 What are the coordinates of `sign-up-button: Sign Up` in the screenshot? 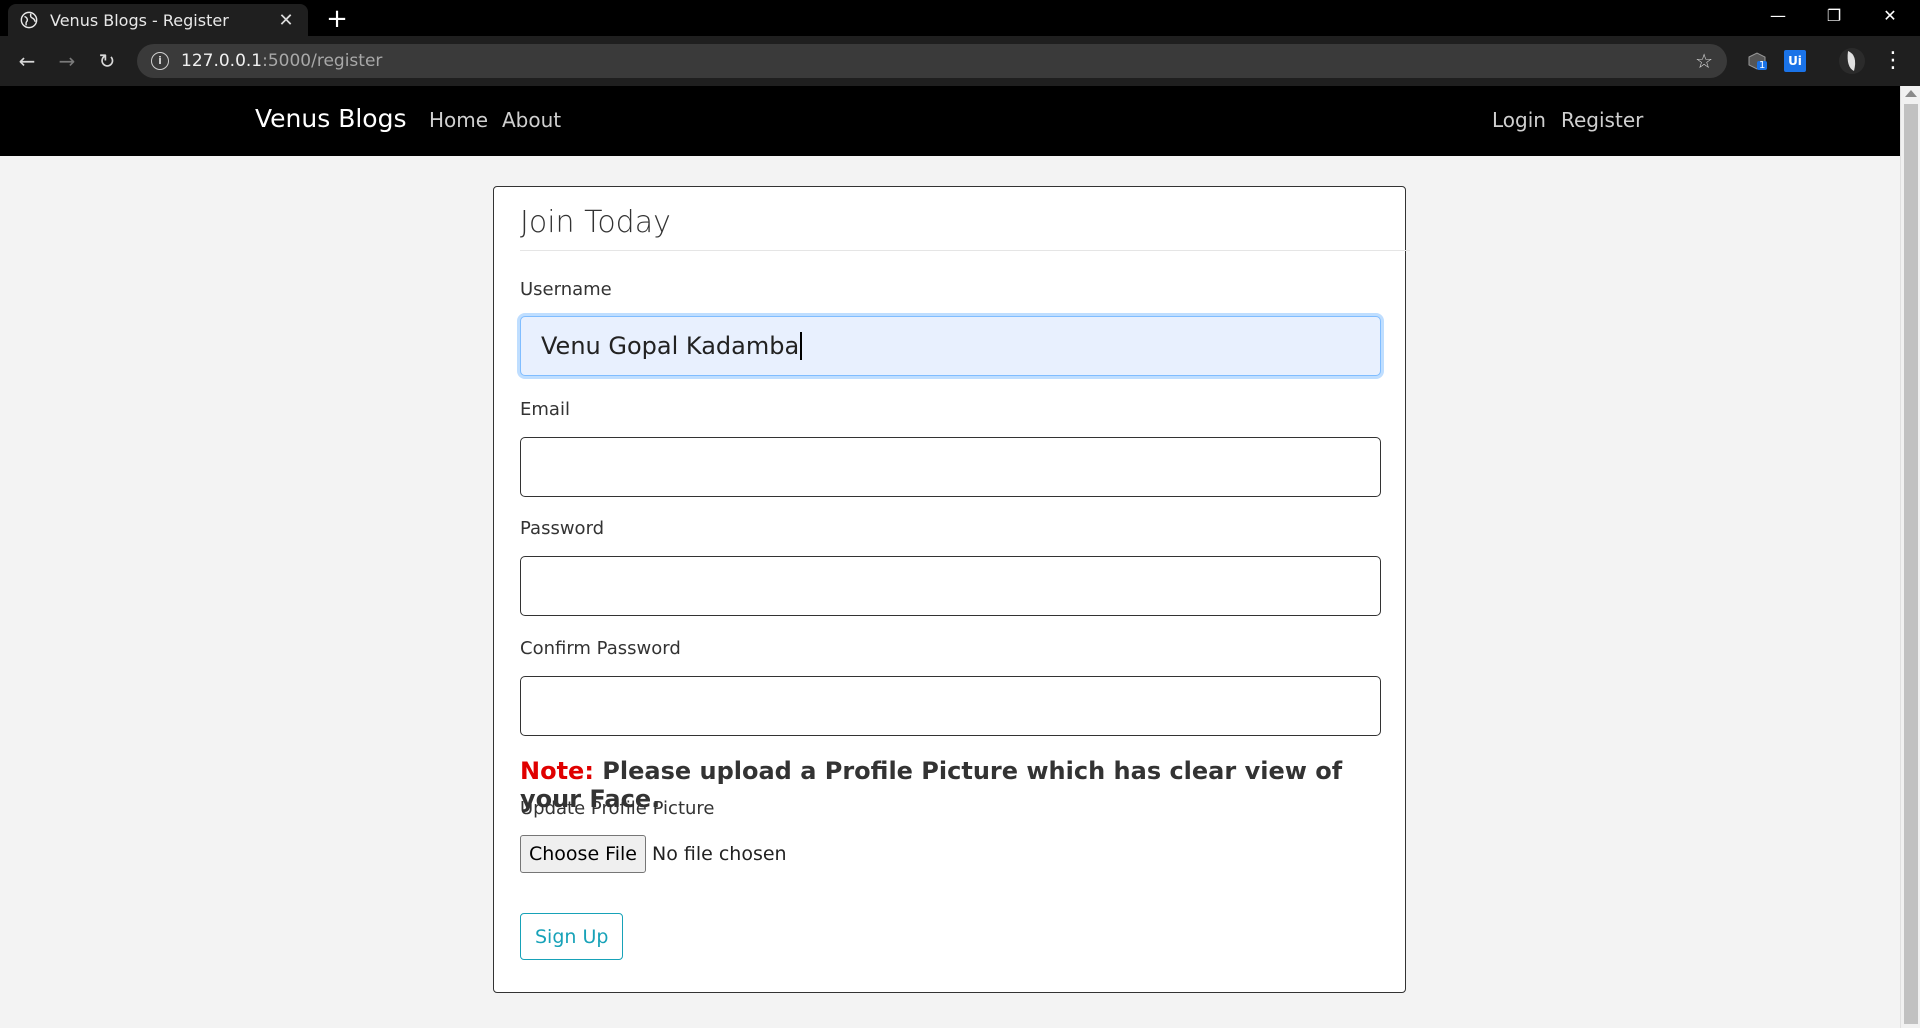 It's located at (572, 936).